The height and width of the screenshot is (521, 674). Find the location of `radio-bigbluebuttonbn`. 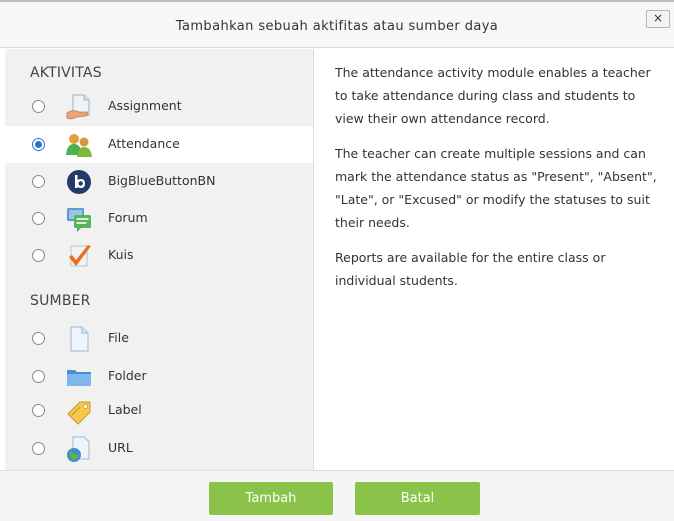

radio-bigbluebuttonbn is located at coordinates (38, 181).